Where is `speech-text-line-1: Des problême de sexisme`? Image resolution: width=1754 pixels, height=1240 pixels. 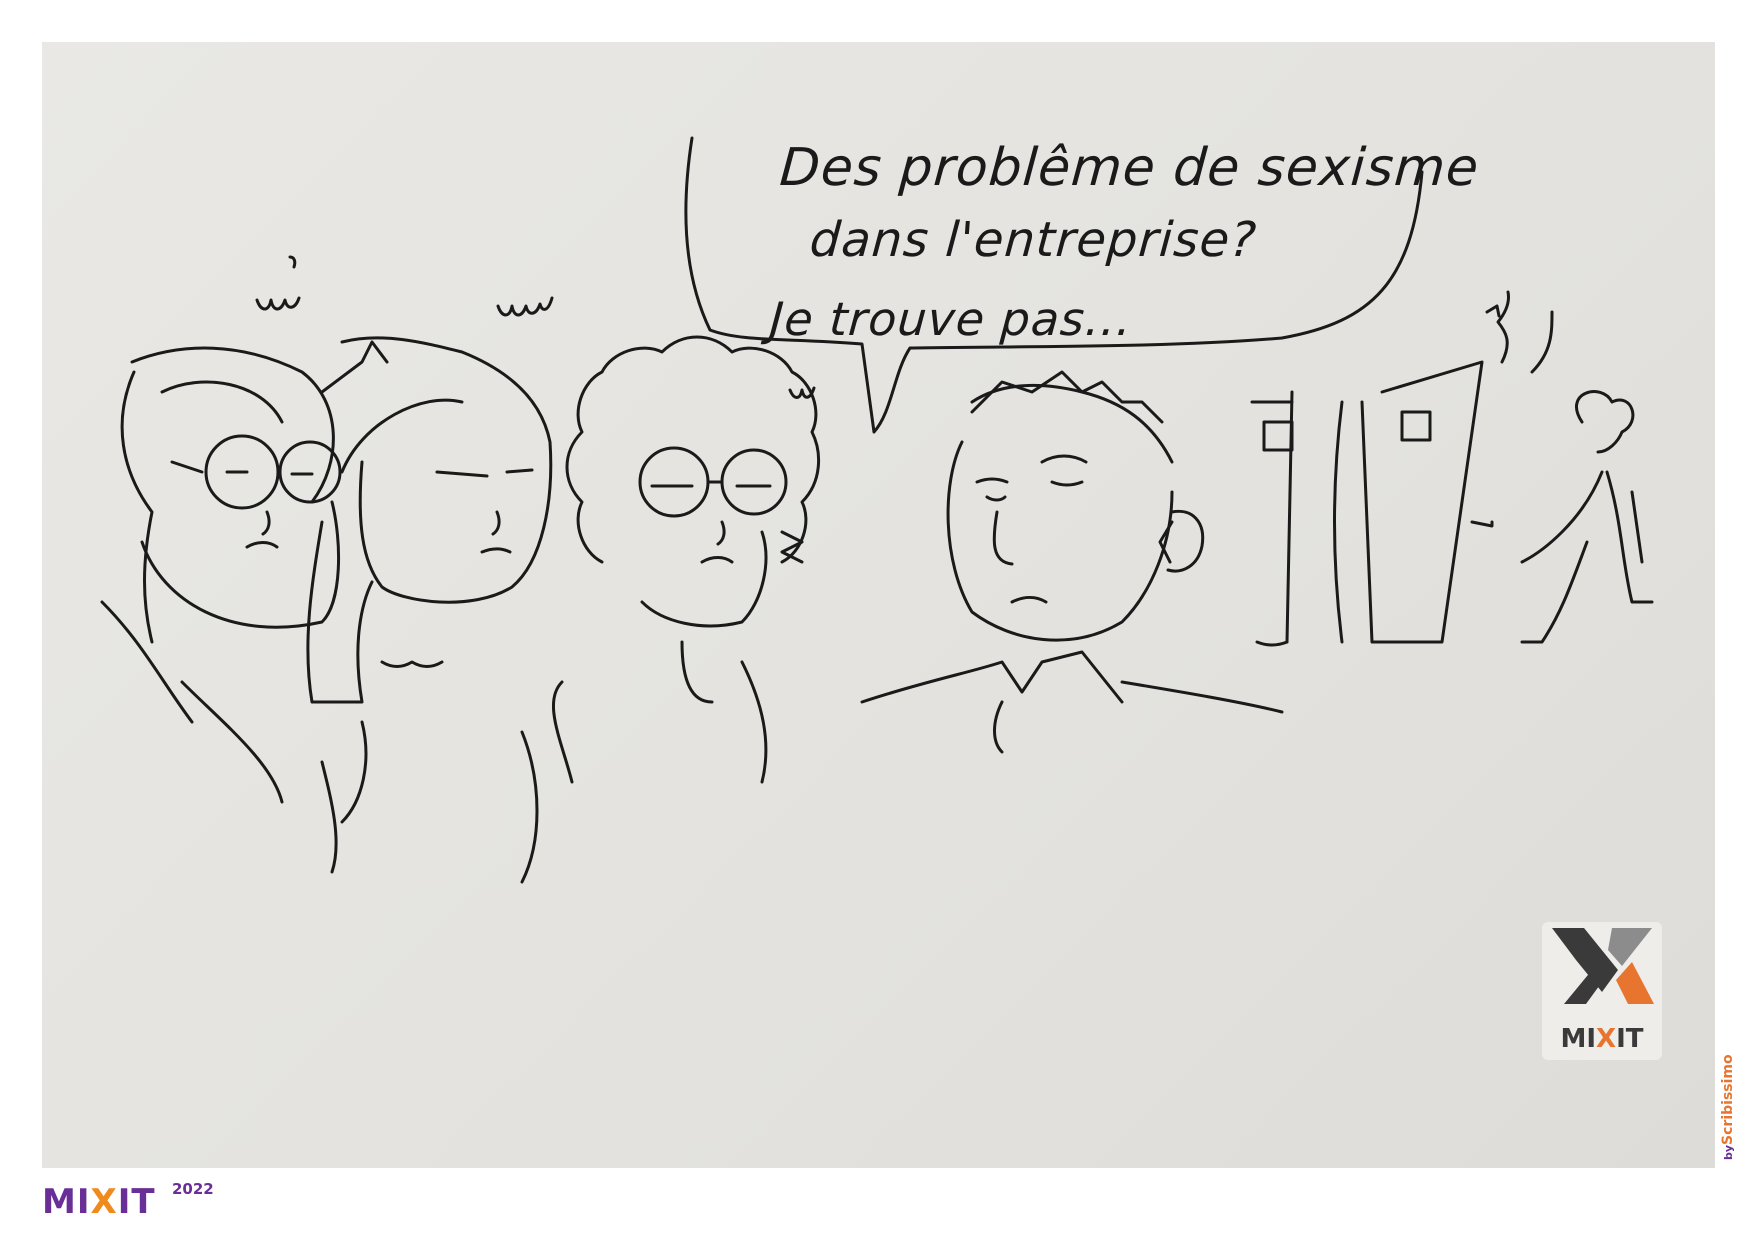
speech-text-line-1: Des problême de sexisme is located at coordinates (1129, 168).